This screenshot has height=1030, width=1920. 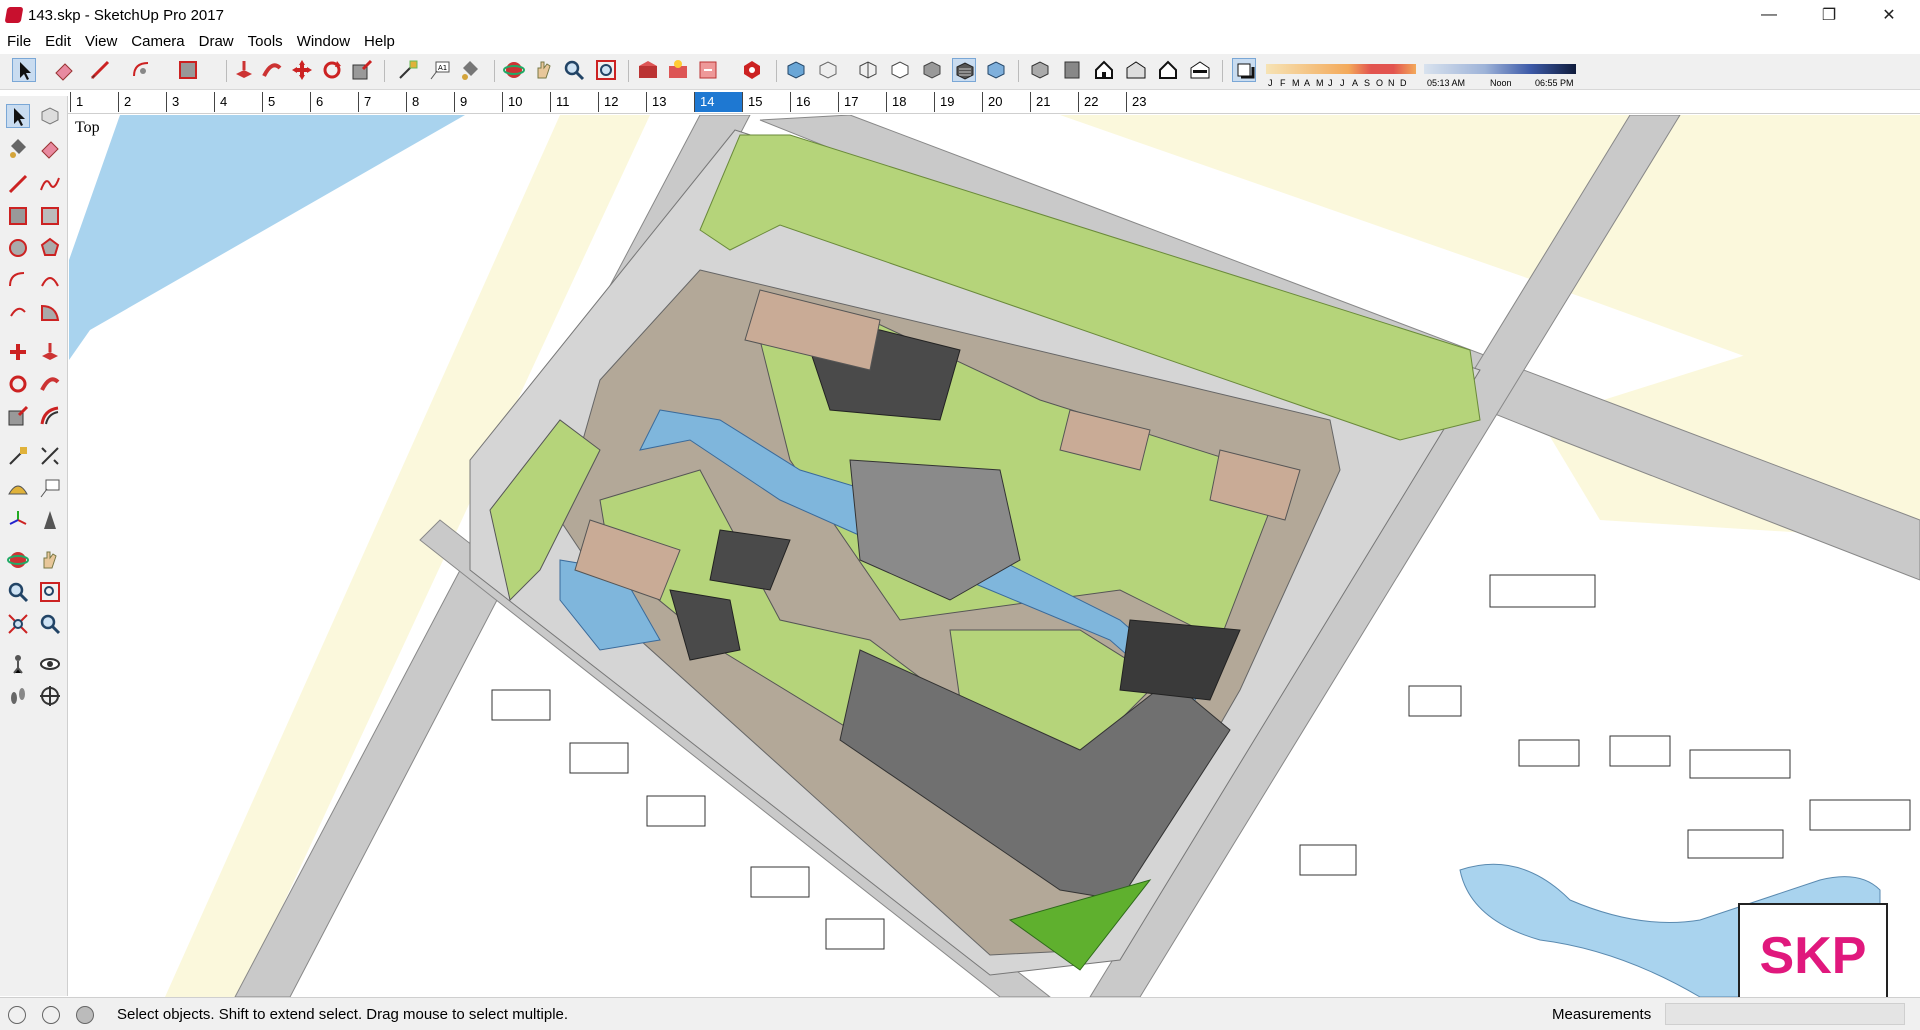 What do you see at coordinates (18, 696) in the screenshot?
I see `walk-footprints-icon` at bounding box center [18, 696].